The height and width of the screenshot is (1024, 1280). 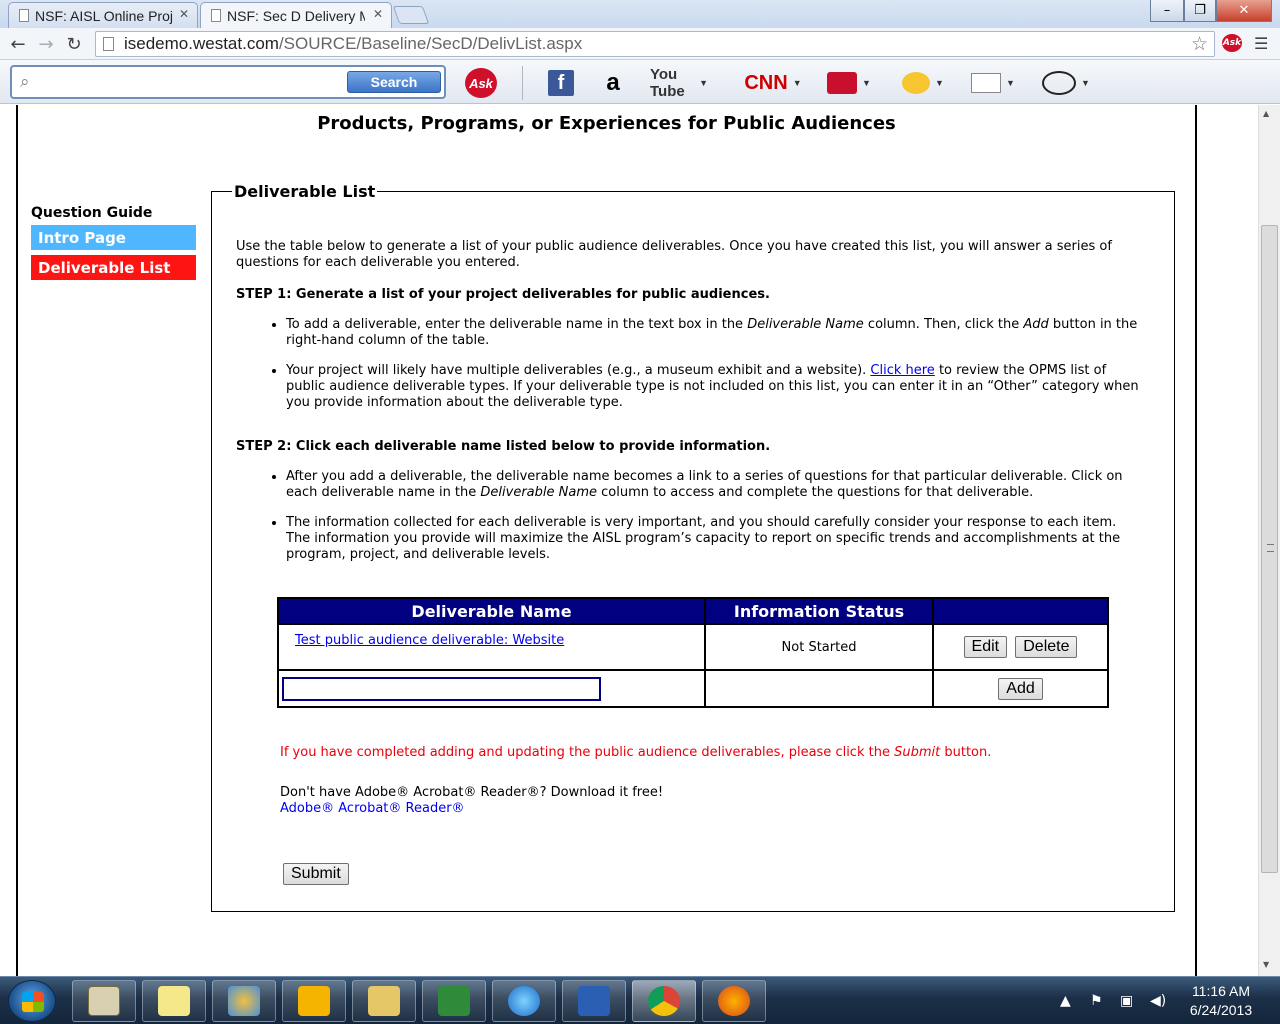 What do you see at coordinates (1232, 43) in the screenshot?
I see `ask-extension-icon: Ask` at bounding box center [1232, 43].